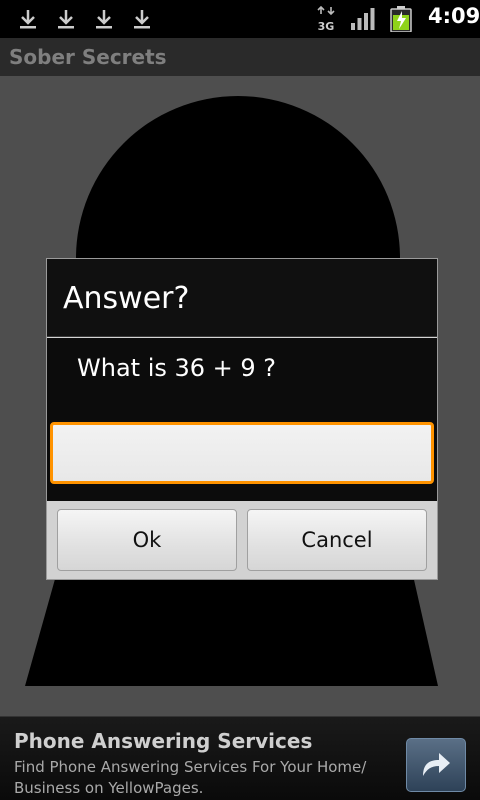 The height and width of the screenshot is (800, 480). What do you see at coordinates (337, 540) in the screenshot?
I see `cancel-button: Cancel` at bounding box center [337, 540].